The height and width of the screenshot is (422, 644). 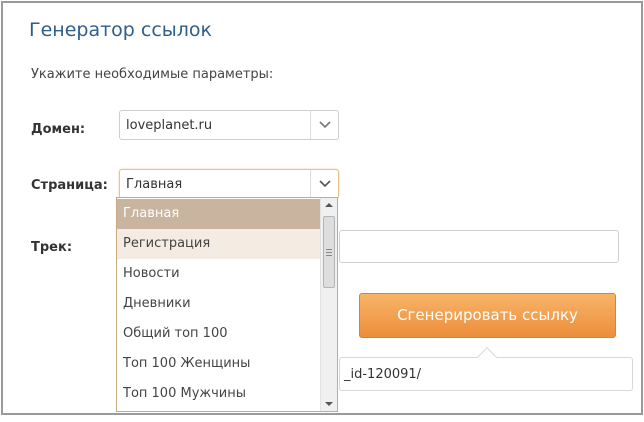 What do you see at coordinates (229, 184) in the screenshot?
I see `page-select: Главная` at bounding box center [229, 184].